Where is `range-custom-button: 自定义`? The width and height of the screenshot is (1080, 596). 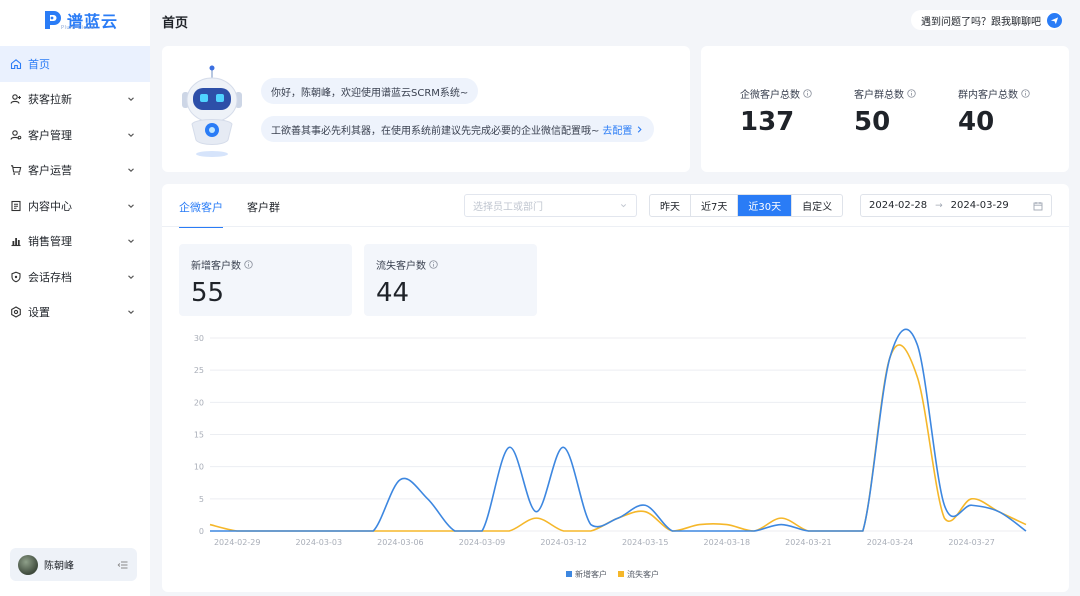
range-custom-button: 自定义 is located at coordinates (817, 205).